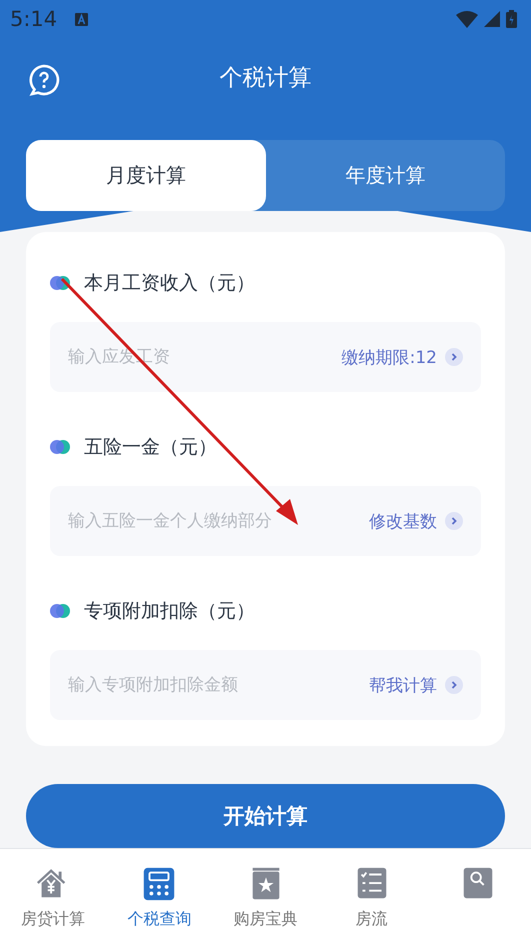  I want to click on battery-icon, so click(511, 19).